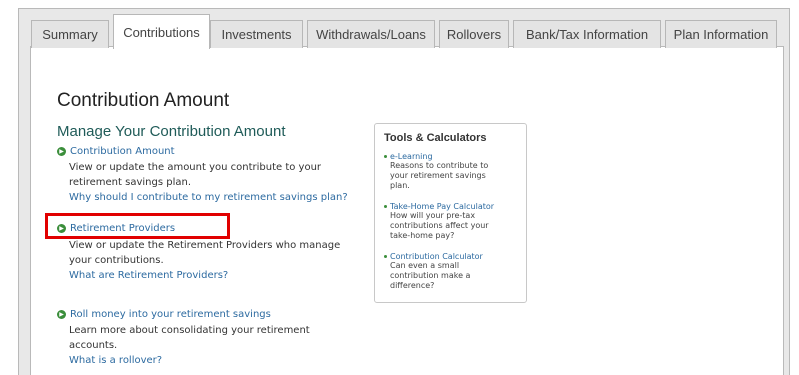 Image resolution: width=799 pixels, height=375 pixels. Describe the element at coordinates (170, 314) in the screenshot. I see `roll-money-link-label: Roll money into your retirement savings` at that location.